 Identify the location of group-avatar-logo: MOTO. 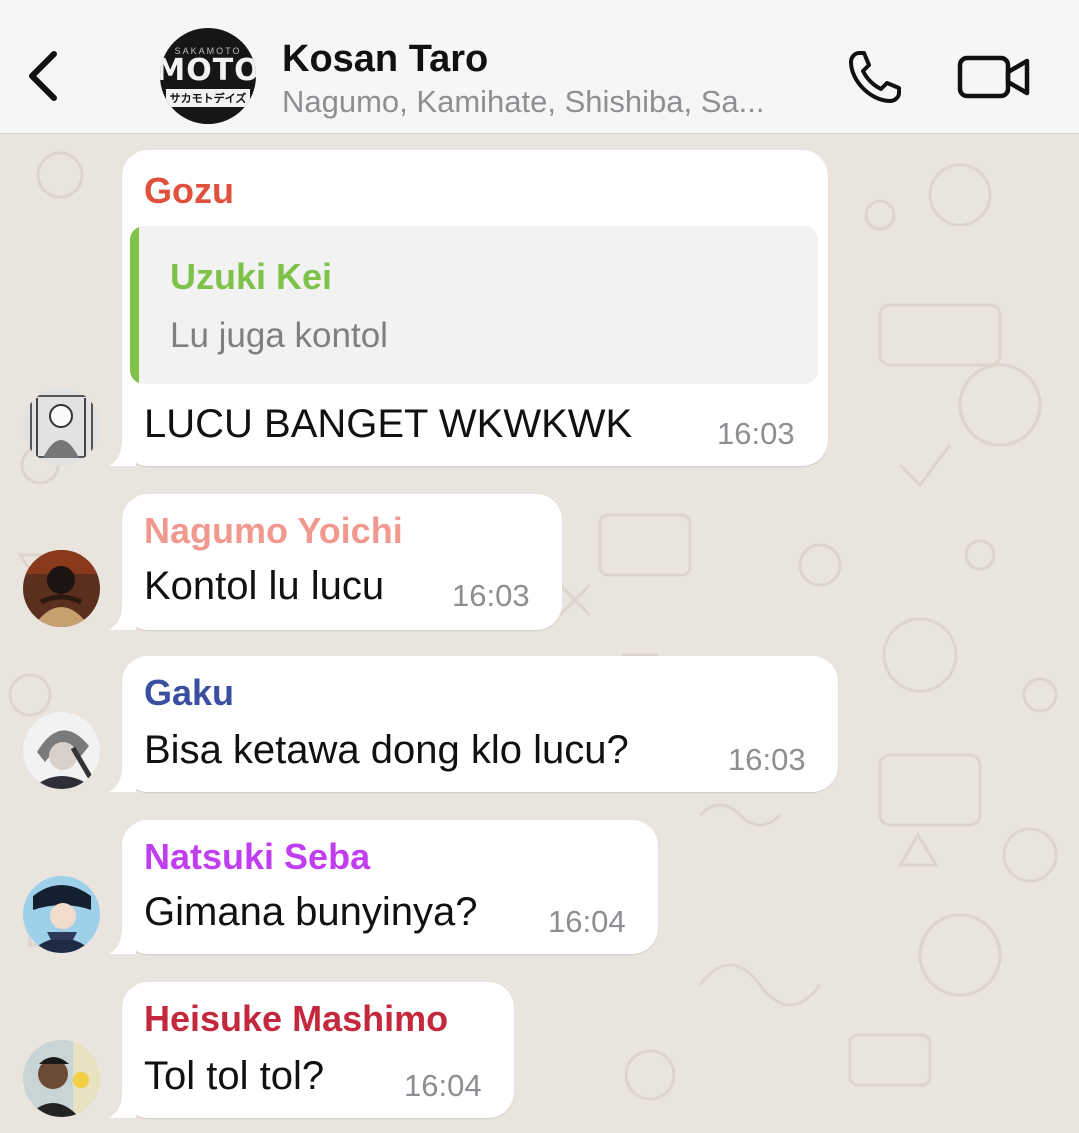
(208, 70).